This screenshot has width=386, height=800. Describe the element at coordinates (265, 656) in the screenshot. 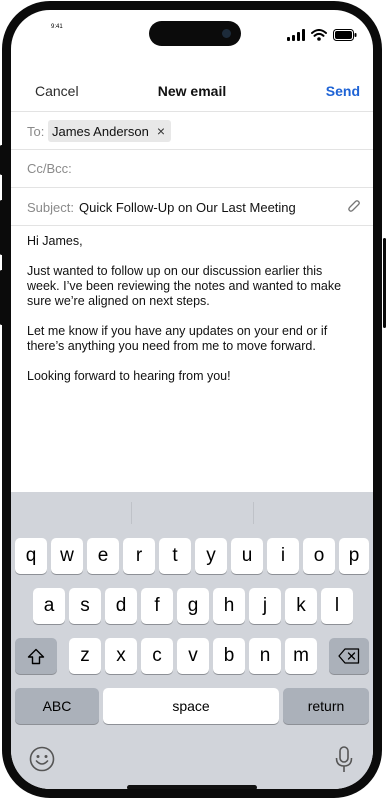

I see `key-n: n` at that location.